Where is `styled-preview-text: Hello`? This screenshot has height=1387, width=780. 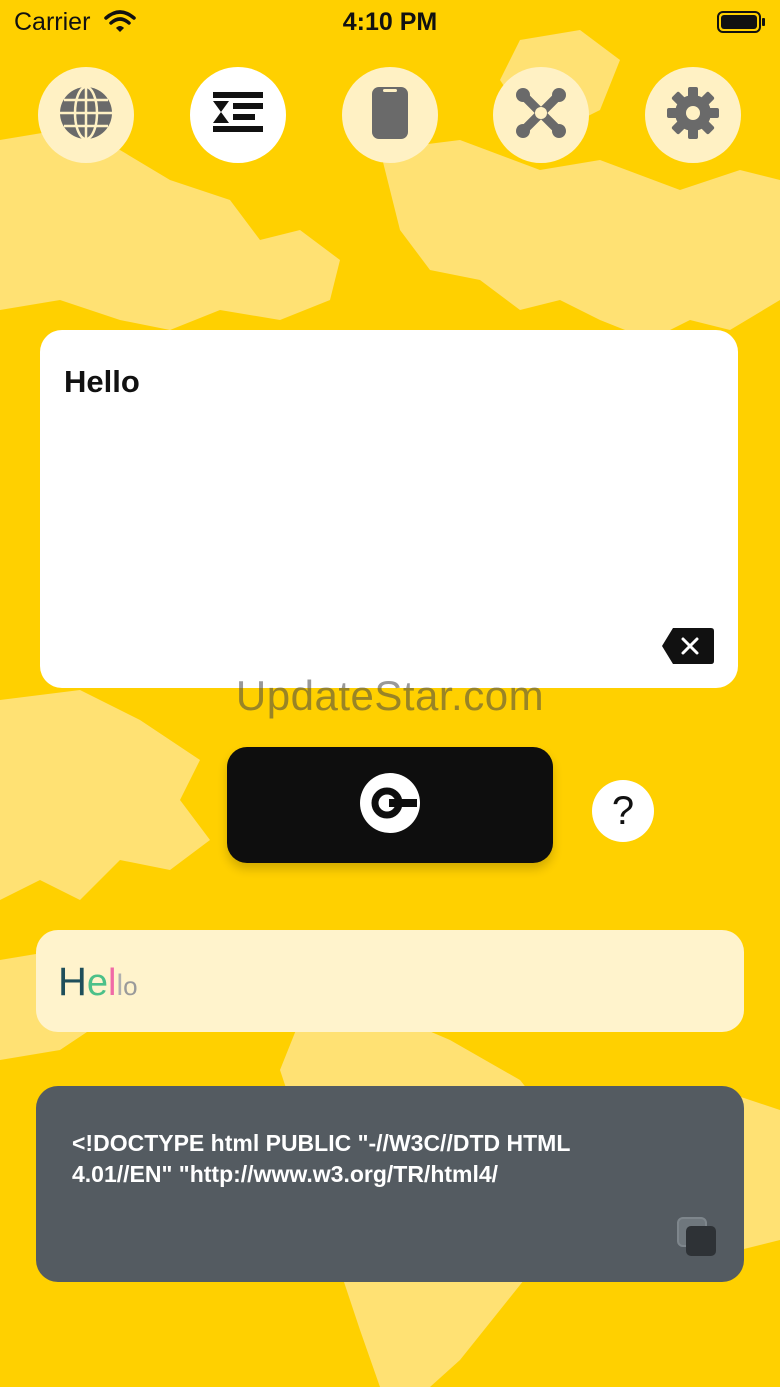 styled-preview-text: Hello is located at coordinates (98, 984).